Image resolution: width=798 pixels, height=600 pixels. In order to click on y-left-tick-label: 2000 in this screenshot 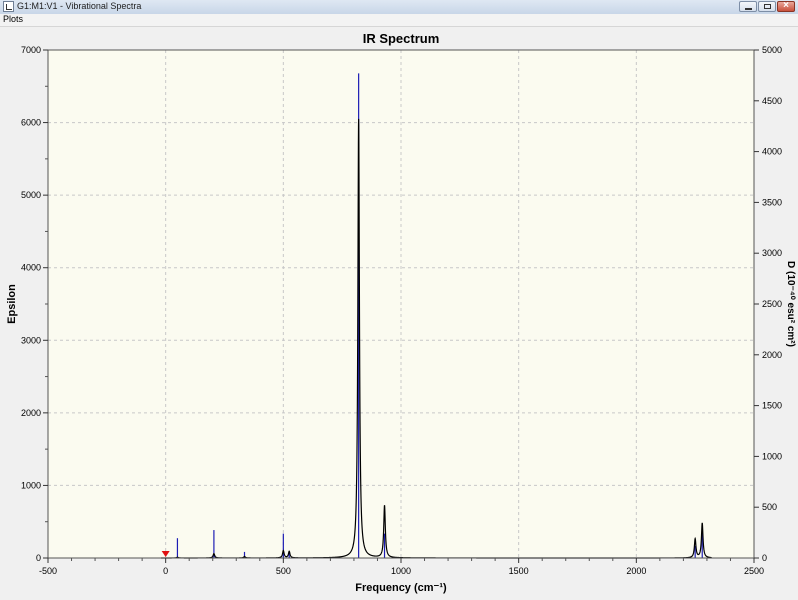, I will do `click(31, 413)`.